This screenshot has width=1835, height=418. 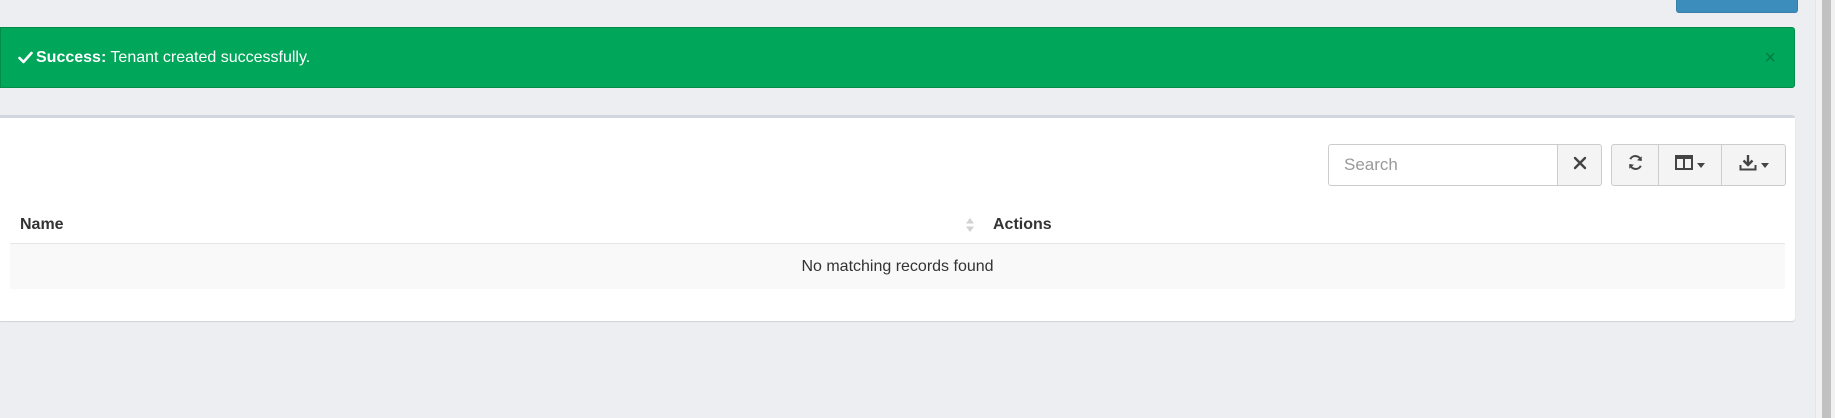 I want to click on success-alert: Success: Tenant created successfully. ×, so click(x=897, y=57).